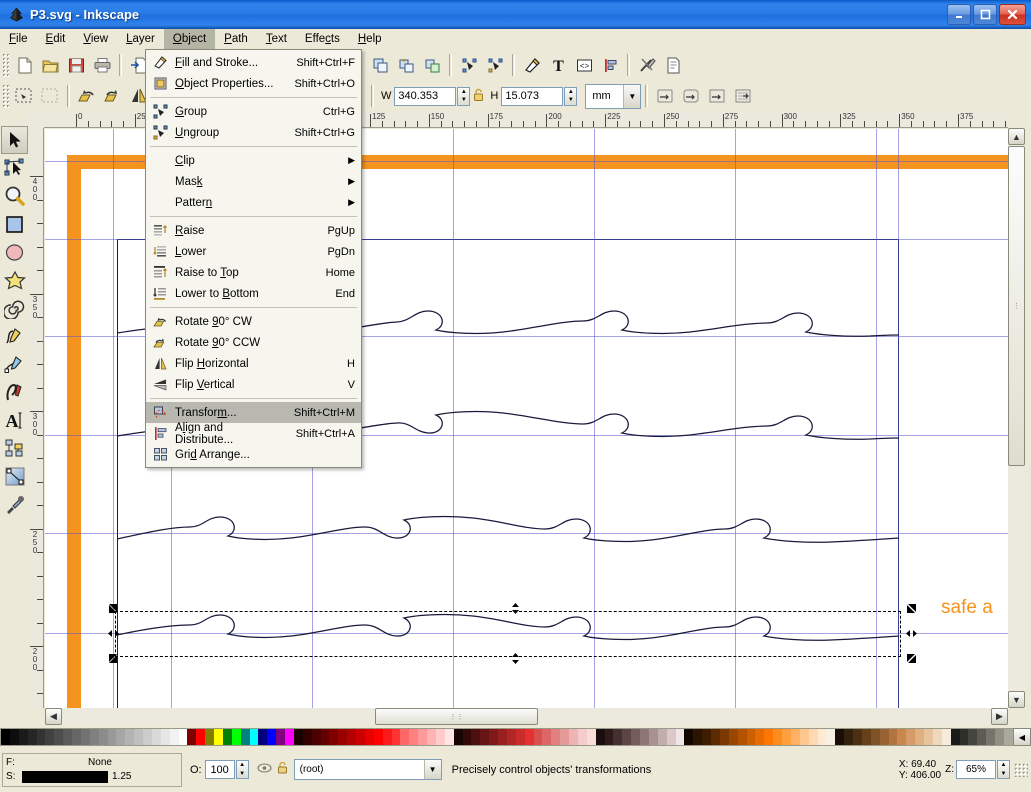 This screenshot has height=792, width=1031. Describe the element at coordinates (495, 65) in the screenshot. I see `ungroup-icon` at that location.